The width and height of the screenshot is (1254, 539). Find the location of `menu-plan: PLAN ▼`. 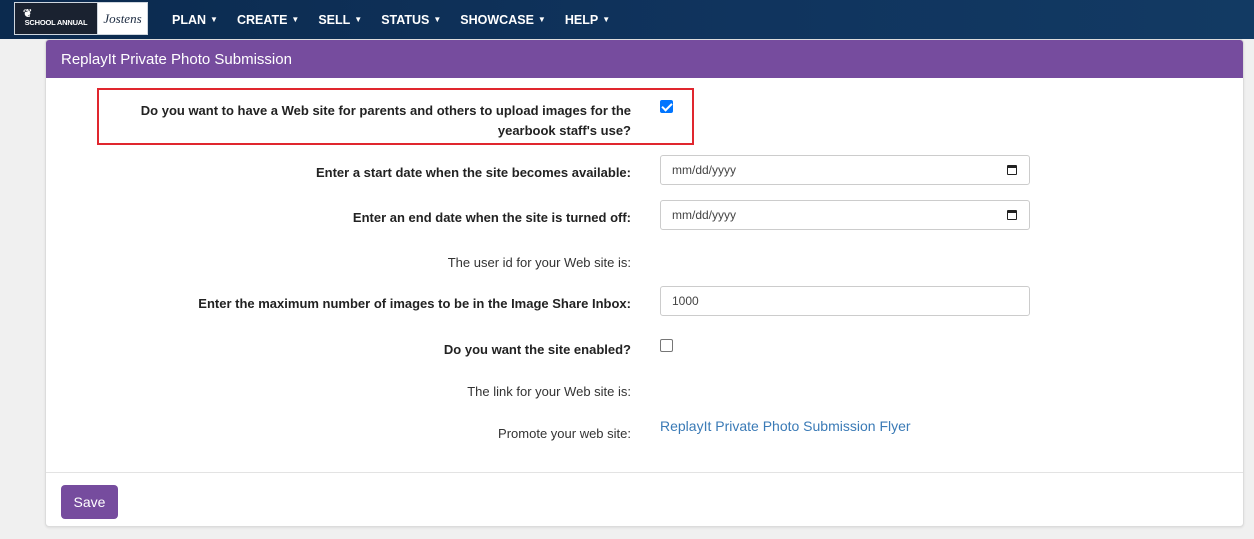

menu-plan: PLAN ▼ is located at coordinates (195, 20).